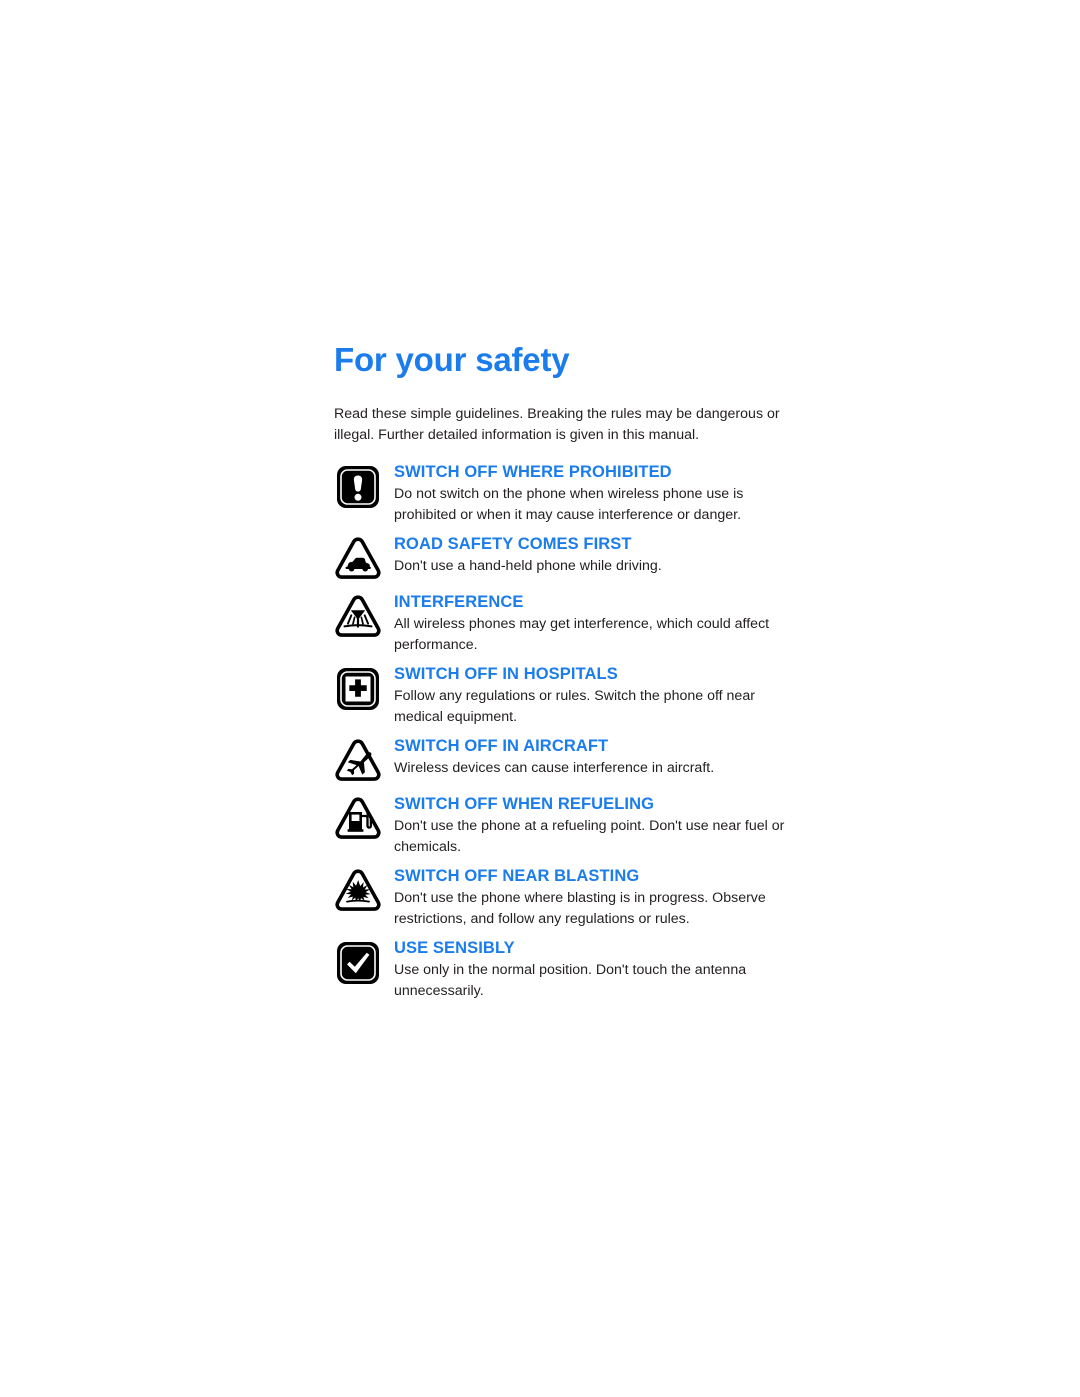 This screenshot has height=1397, width=1080. I want to click on car-triangle-icon, so click(358, 559).